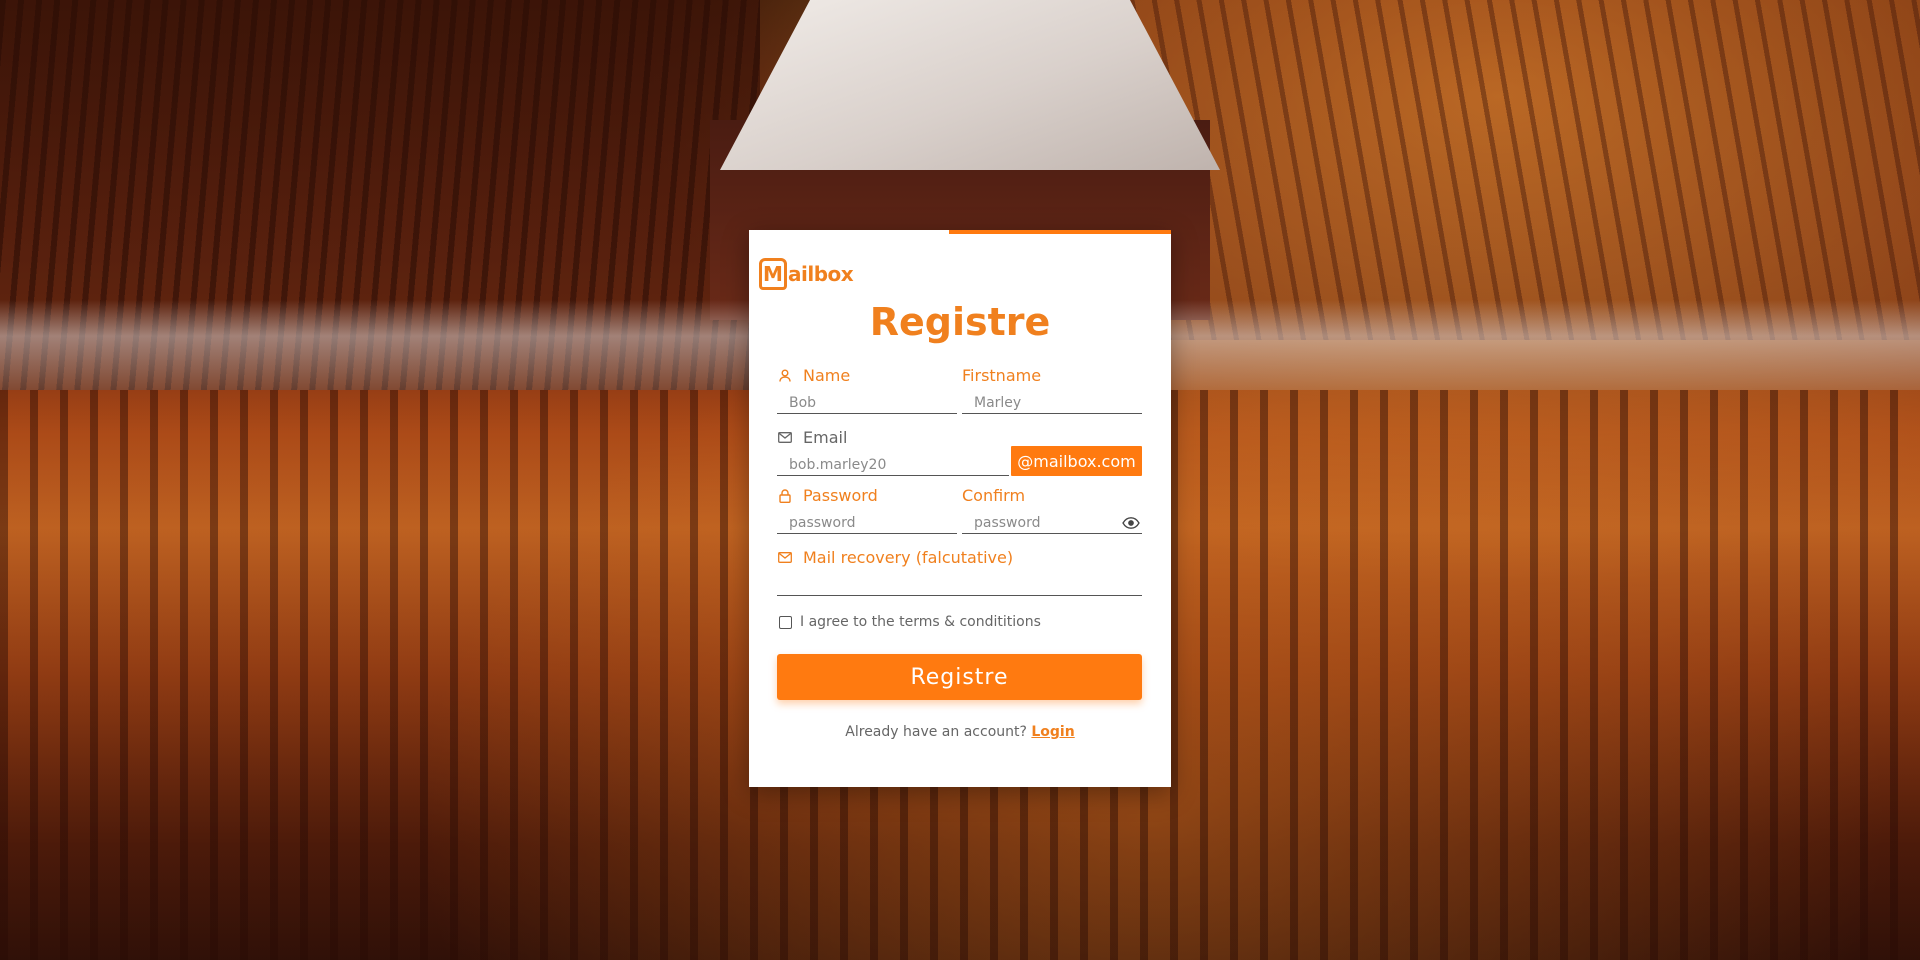 The width and height of the screenshot is (1920, 960). I want to click on email-label: Email, so click(812, 437).